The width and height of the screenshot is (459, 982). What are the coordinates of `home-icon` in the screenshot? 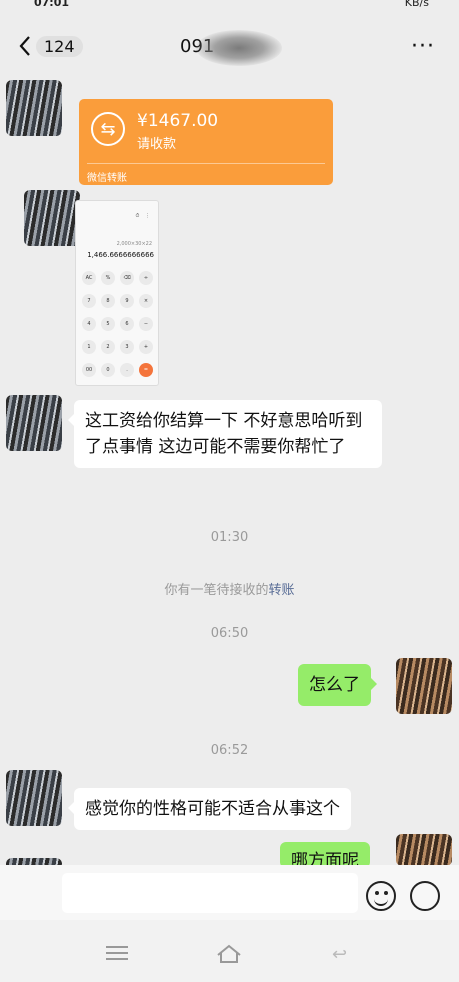 It's located at (229, 954).